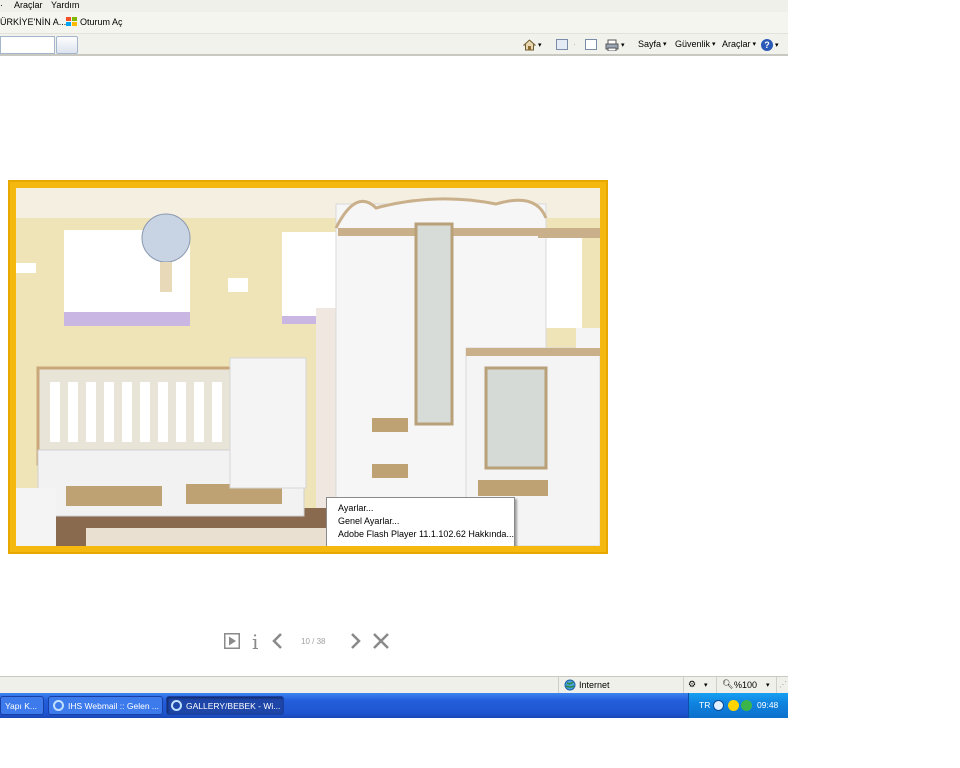 The image size is (960, 768). I want to click on clock: 09:48, so click(768, 705).